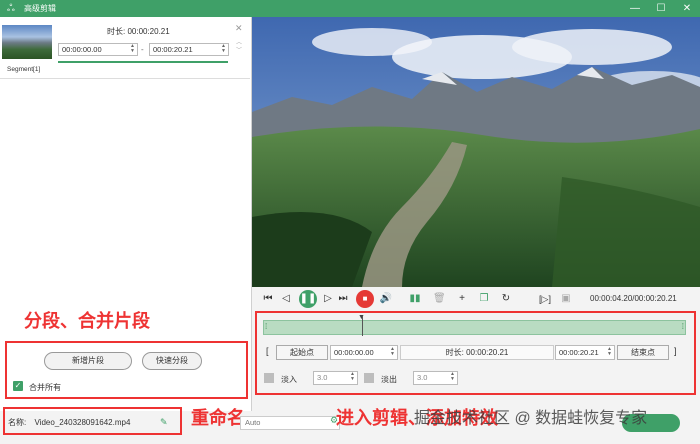  Describe the element at coordinates (11, 8) in the screenshot. I see `rabbit-app-icon: ஃ` at that location.